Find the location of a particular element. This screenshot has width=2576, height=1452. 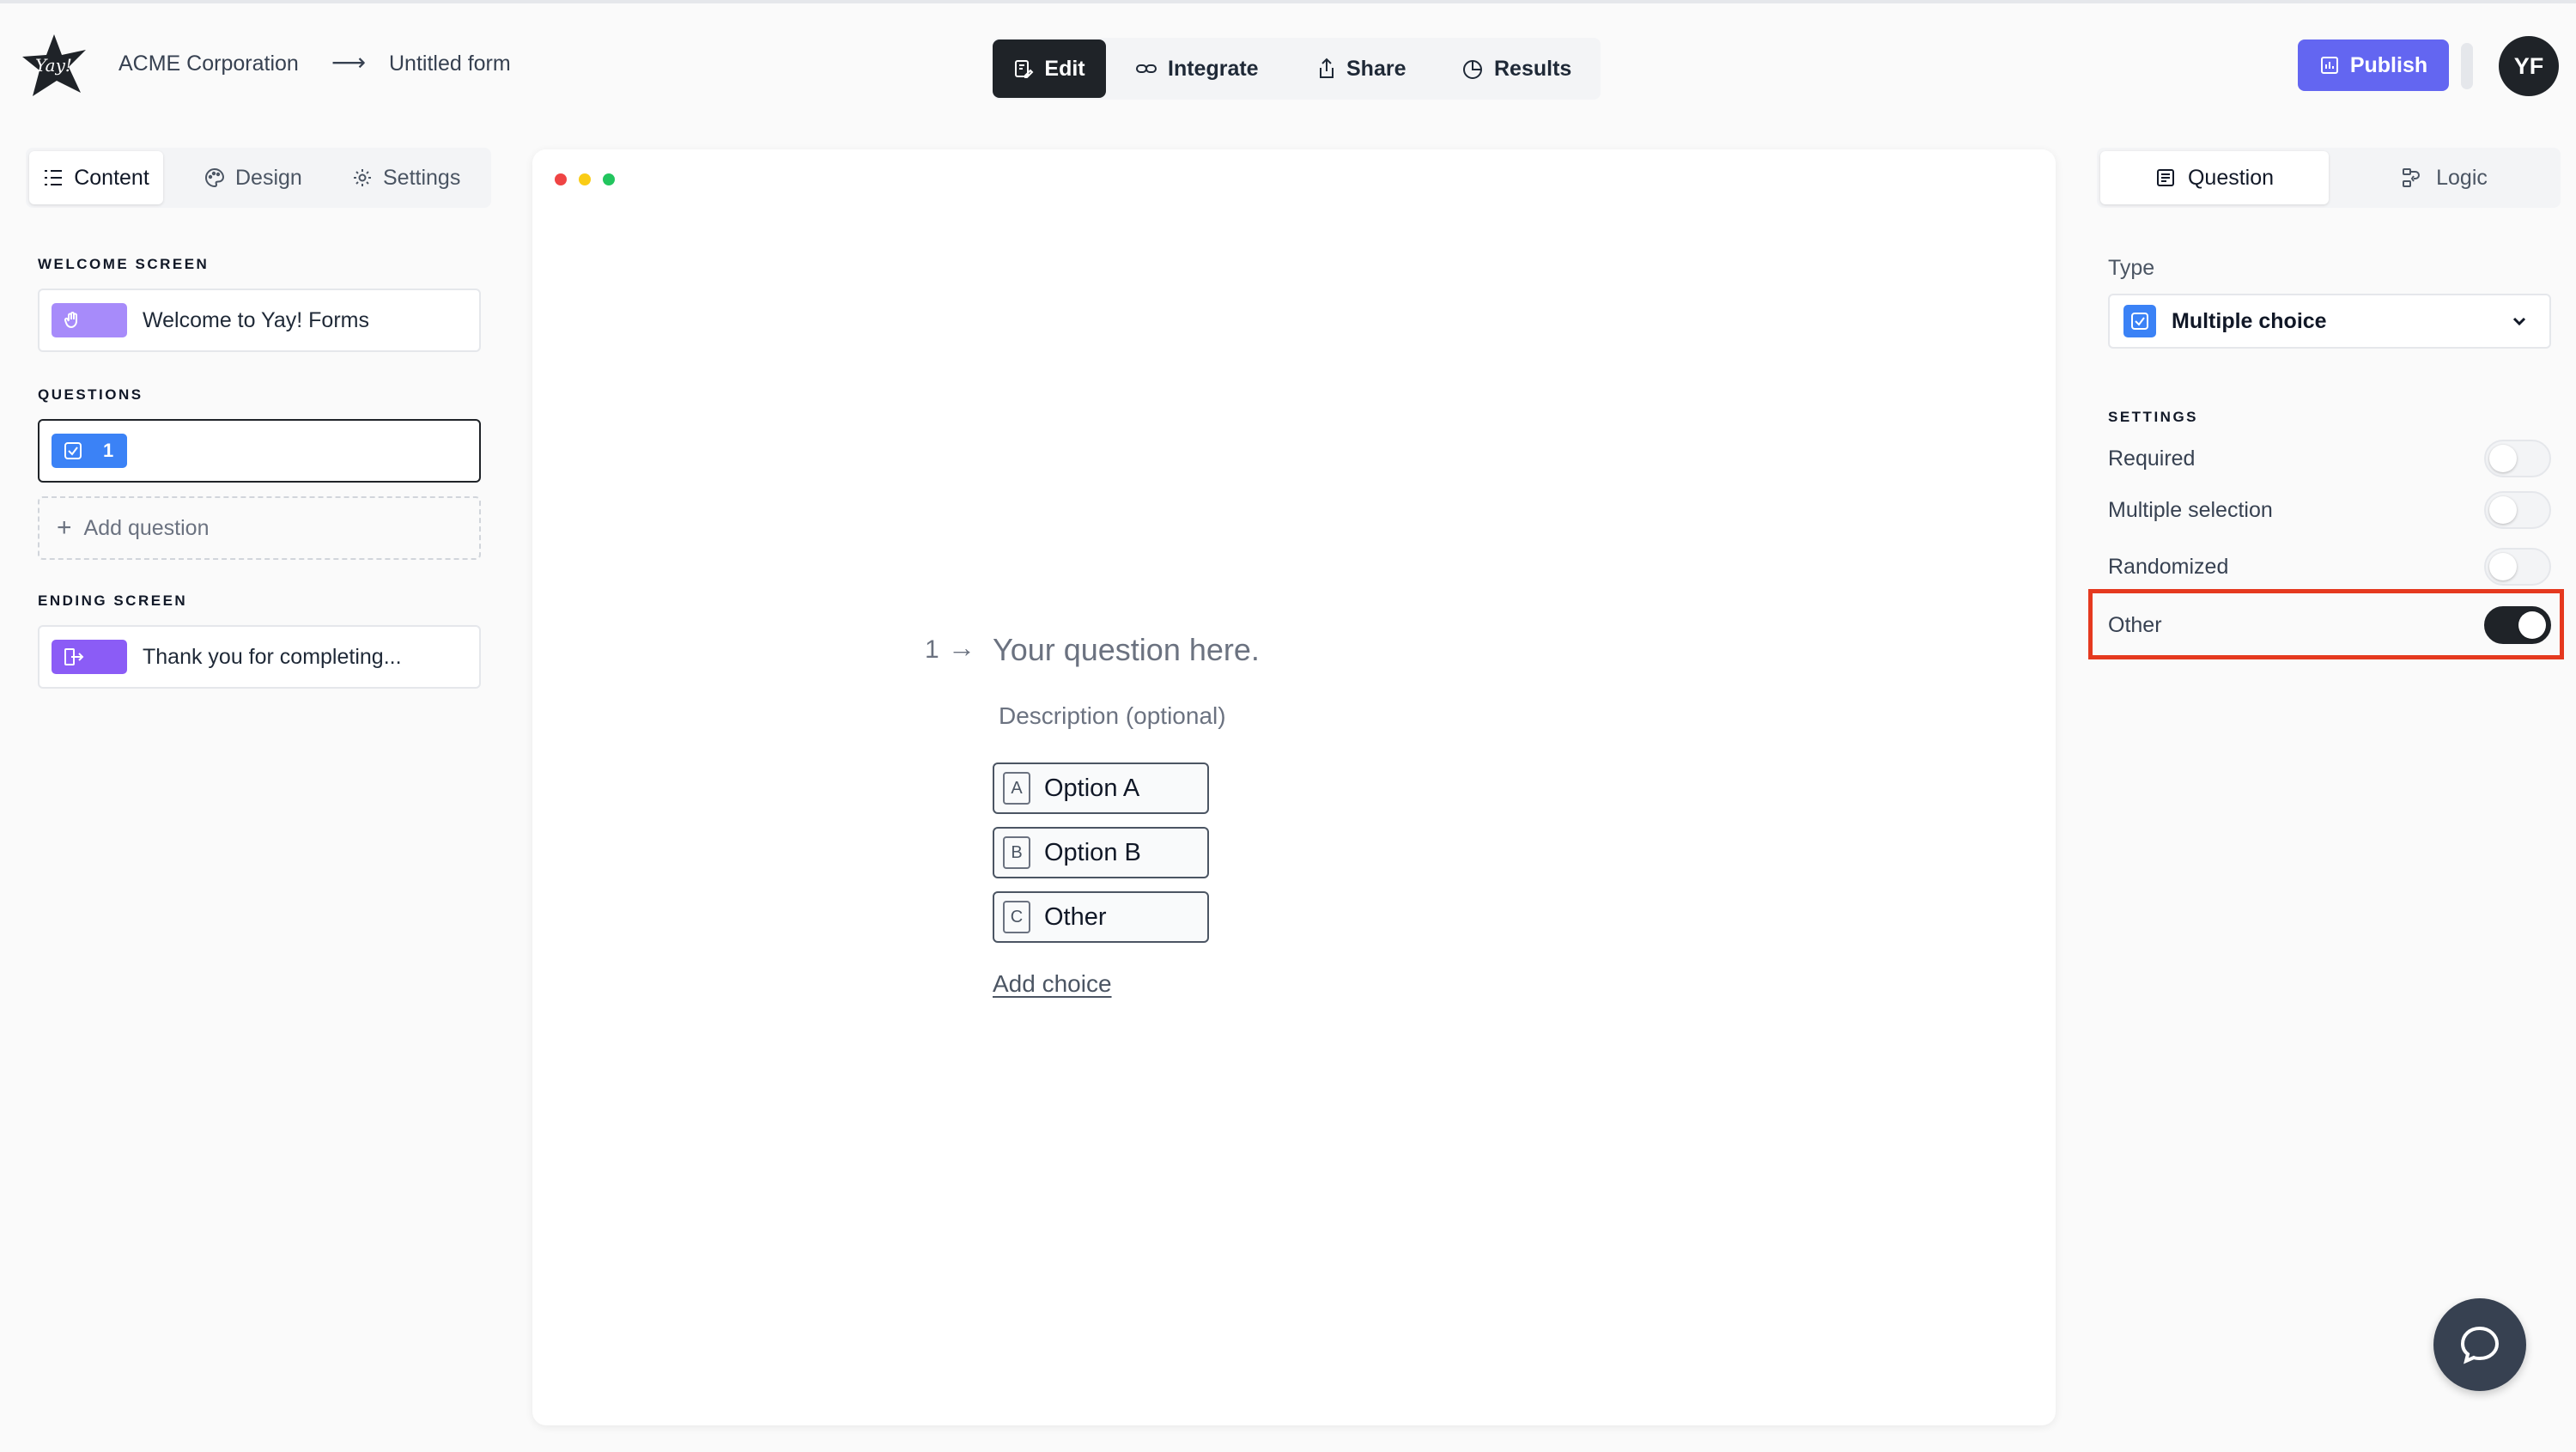

choice-option-a: A Option A is located at coordinates (1101, 788).